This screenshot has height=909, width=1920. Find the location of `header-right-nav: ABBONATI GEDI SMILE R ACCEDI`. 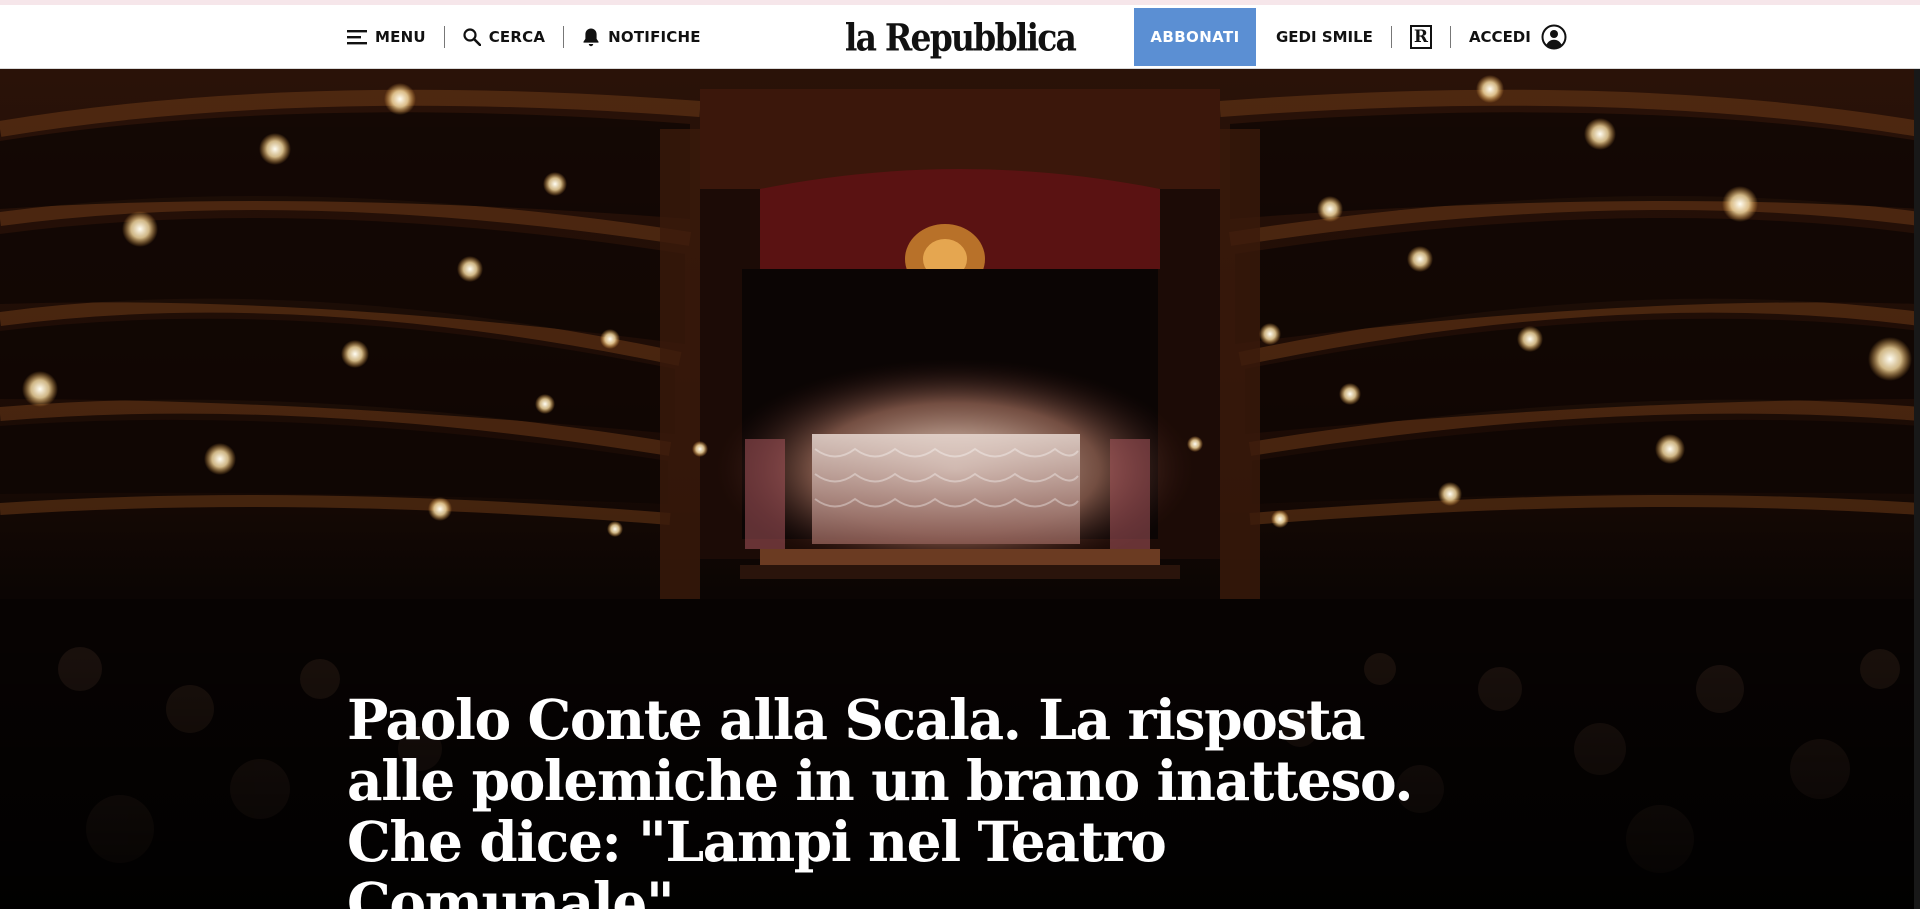

header-right-nav: ABBONATI GEDI SMILE R ACCEDI is located at coordinates (1350, 37).